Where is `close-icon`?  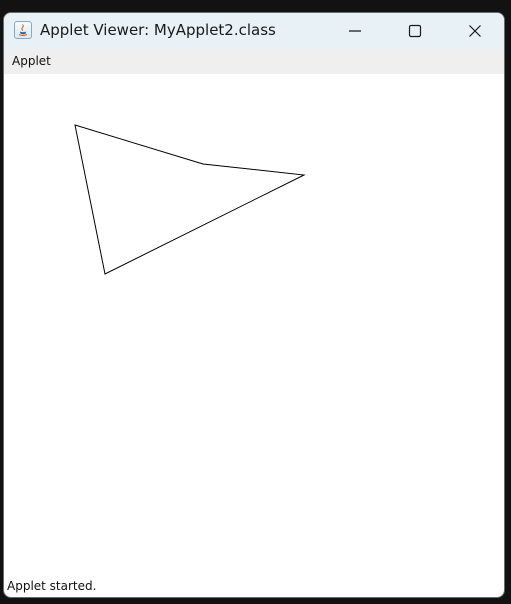
close-icon is located at coordinates (475, 31).